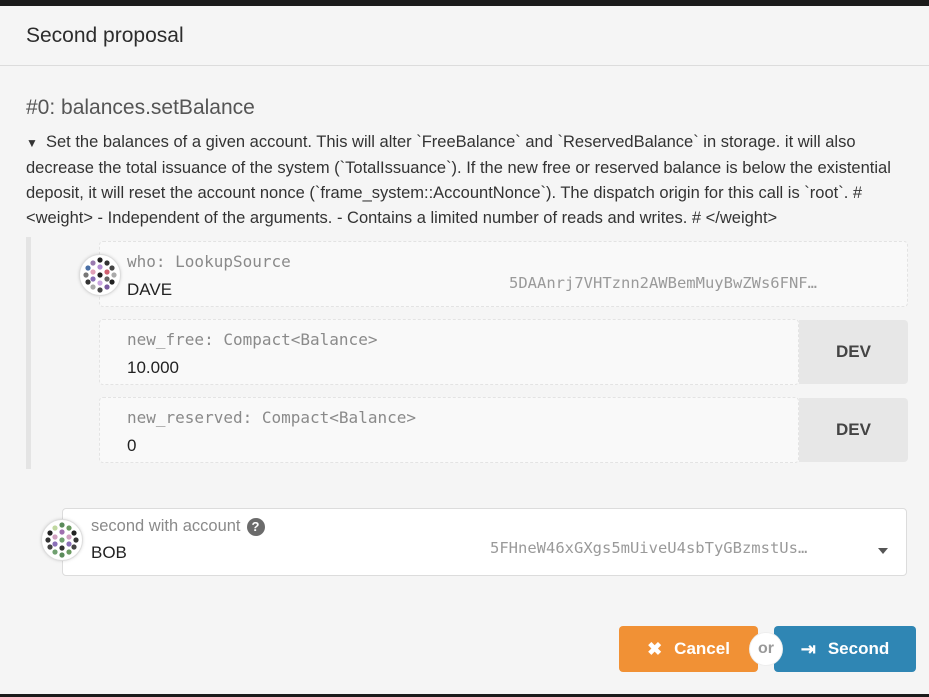 This screenshot has height=697, width=929. Describe the element at coordinates (449, 352) in the screenshot. I see `new-free-field: new_free: Compact<Balance> 10.000` at that location.